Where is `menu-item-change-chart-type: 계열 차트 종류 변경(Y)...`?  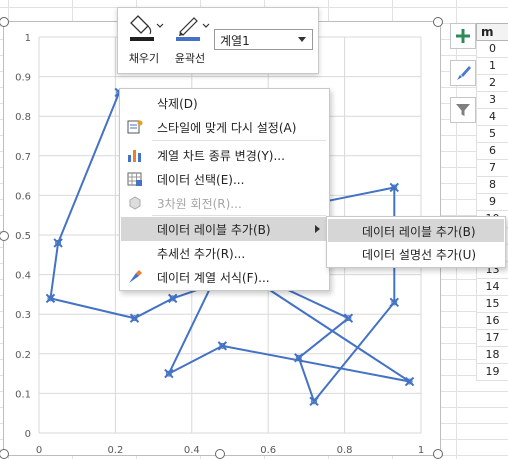
menu-item-change-chart-type: 계열 차트 종류 변경(Y)... is located at coordinates (224, 155).